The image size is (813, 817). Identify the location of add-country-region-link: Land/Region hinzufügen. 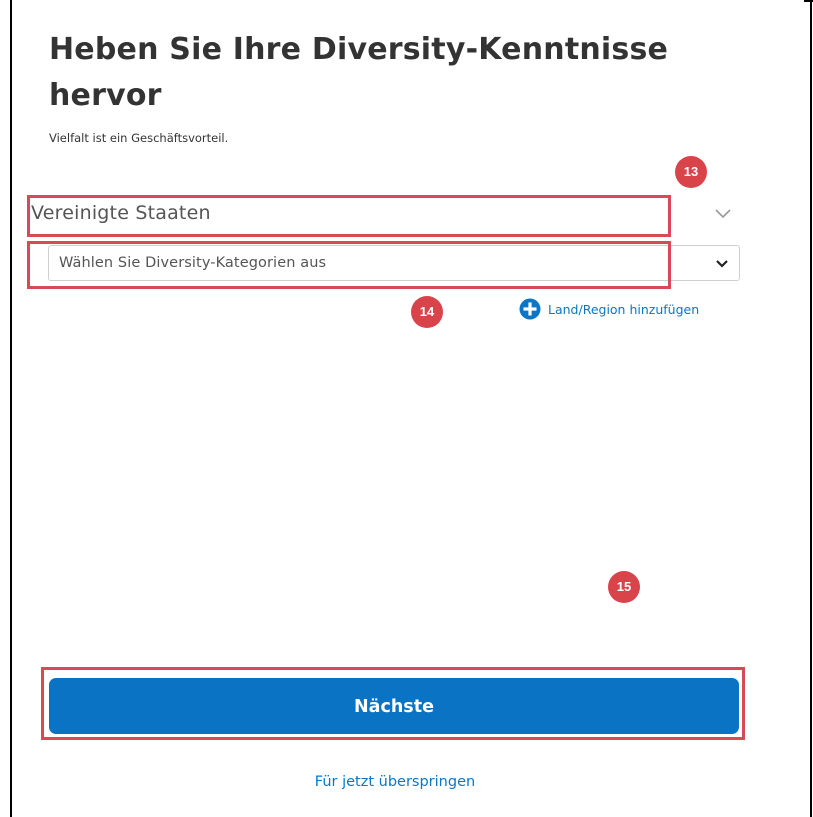
(609, 309).